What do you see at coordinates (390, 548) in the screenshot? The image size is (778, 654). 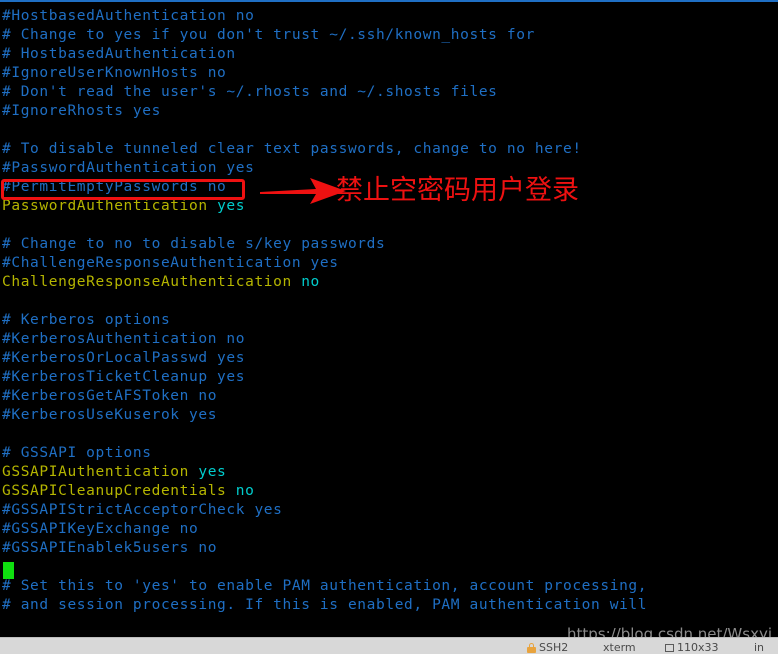 I see `terminal-line: #GSSAPIEnablek5users no` at bounding box center [390, 548].